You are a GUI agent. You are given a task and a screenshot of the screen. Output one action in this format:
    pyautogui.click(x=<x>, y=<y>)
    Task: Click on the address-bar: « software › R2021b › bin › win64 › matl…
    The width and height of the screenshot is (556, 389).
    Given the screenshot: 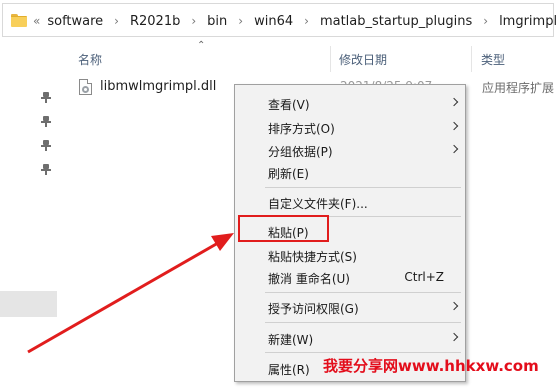 What is the action you would take?
    pyautogui.click(x=278, y=20)
    